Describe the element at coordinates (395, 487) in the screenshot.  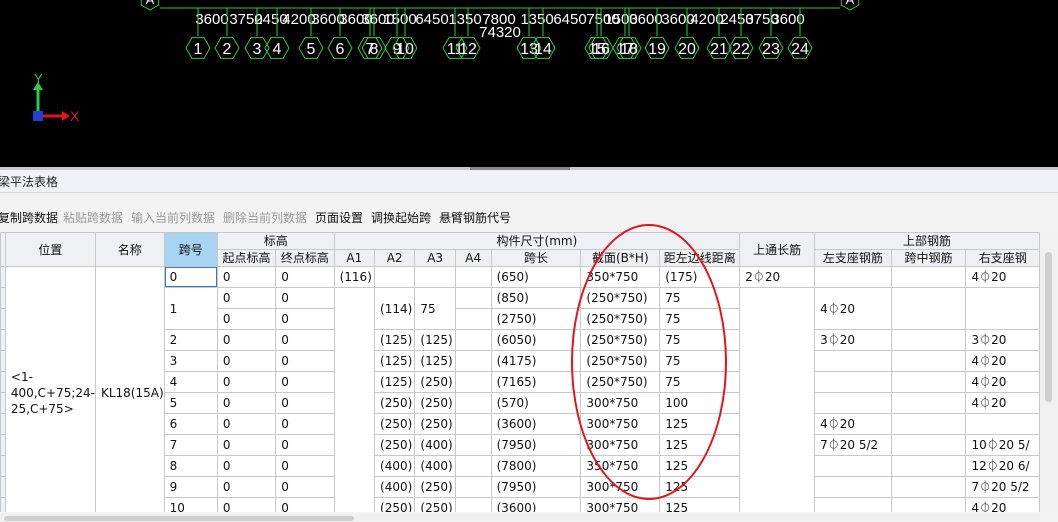
I see `cell-a2: (400)` at that location.